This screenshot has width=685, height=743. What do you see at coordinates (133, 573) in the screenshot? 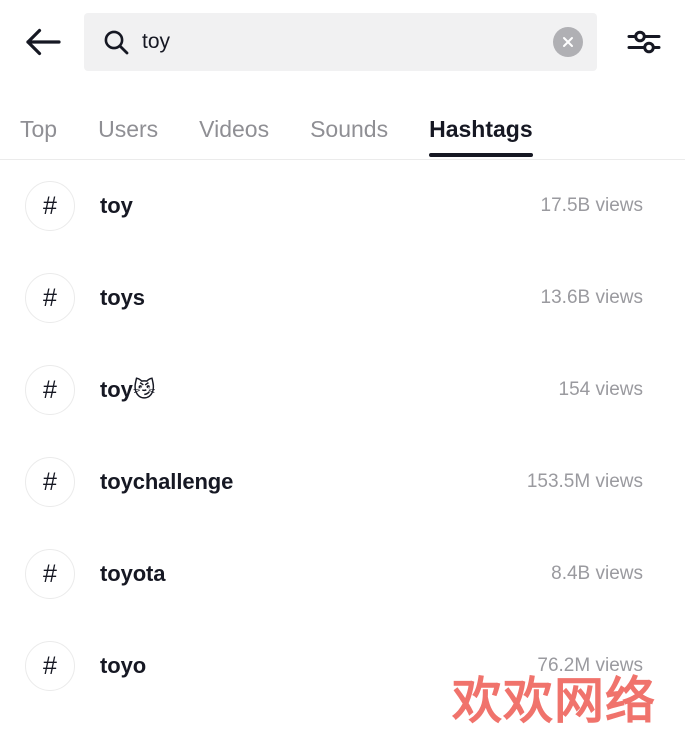
I see `hashtag-name: toyota` at bounding box center [133, 573].